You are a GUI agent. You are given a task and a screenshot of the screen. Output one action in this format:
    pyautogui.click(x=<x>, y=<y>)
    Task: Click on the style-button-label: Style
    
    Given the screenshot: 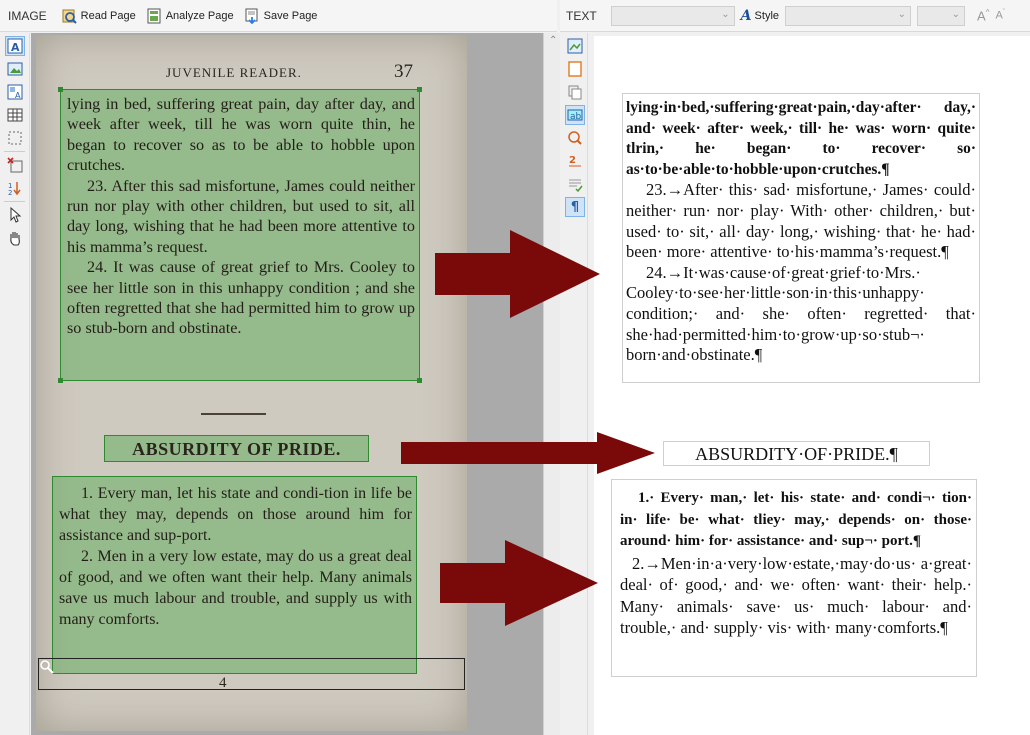 What is the action you would take?
    pyautogui.click(x=767, y=15)
    